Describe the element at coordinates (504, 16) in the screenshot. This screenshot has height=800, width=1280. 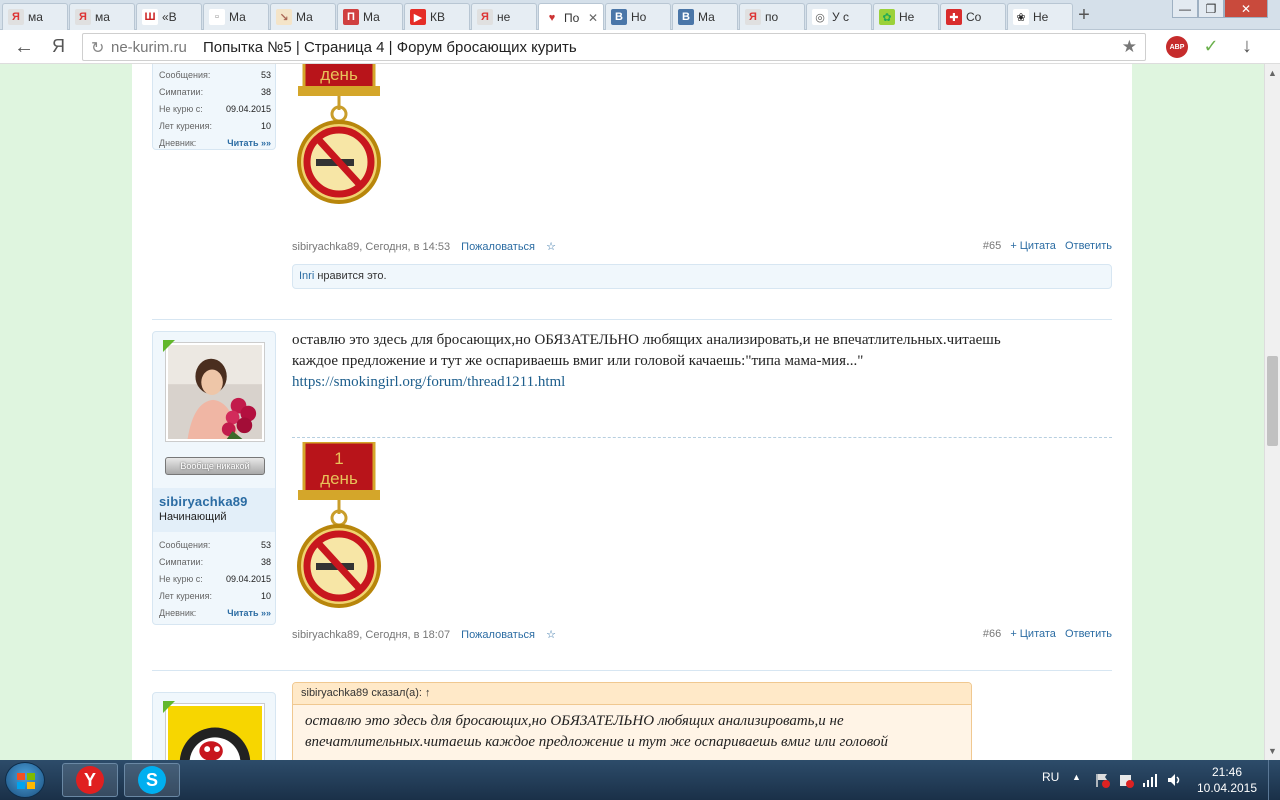
I see `browser-tab: Яне` at that location.